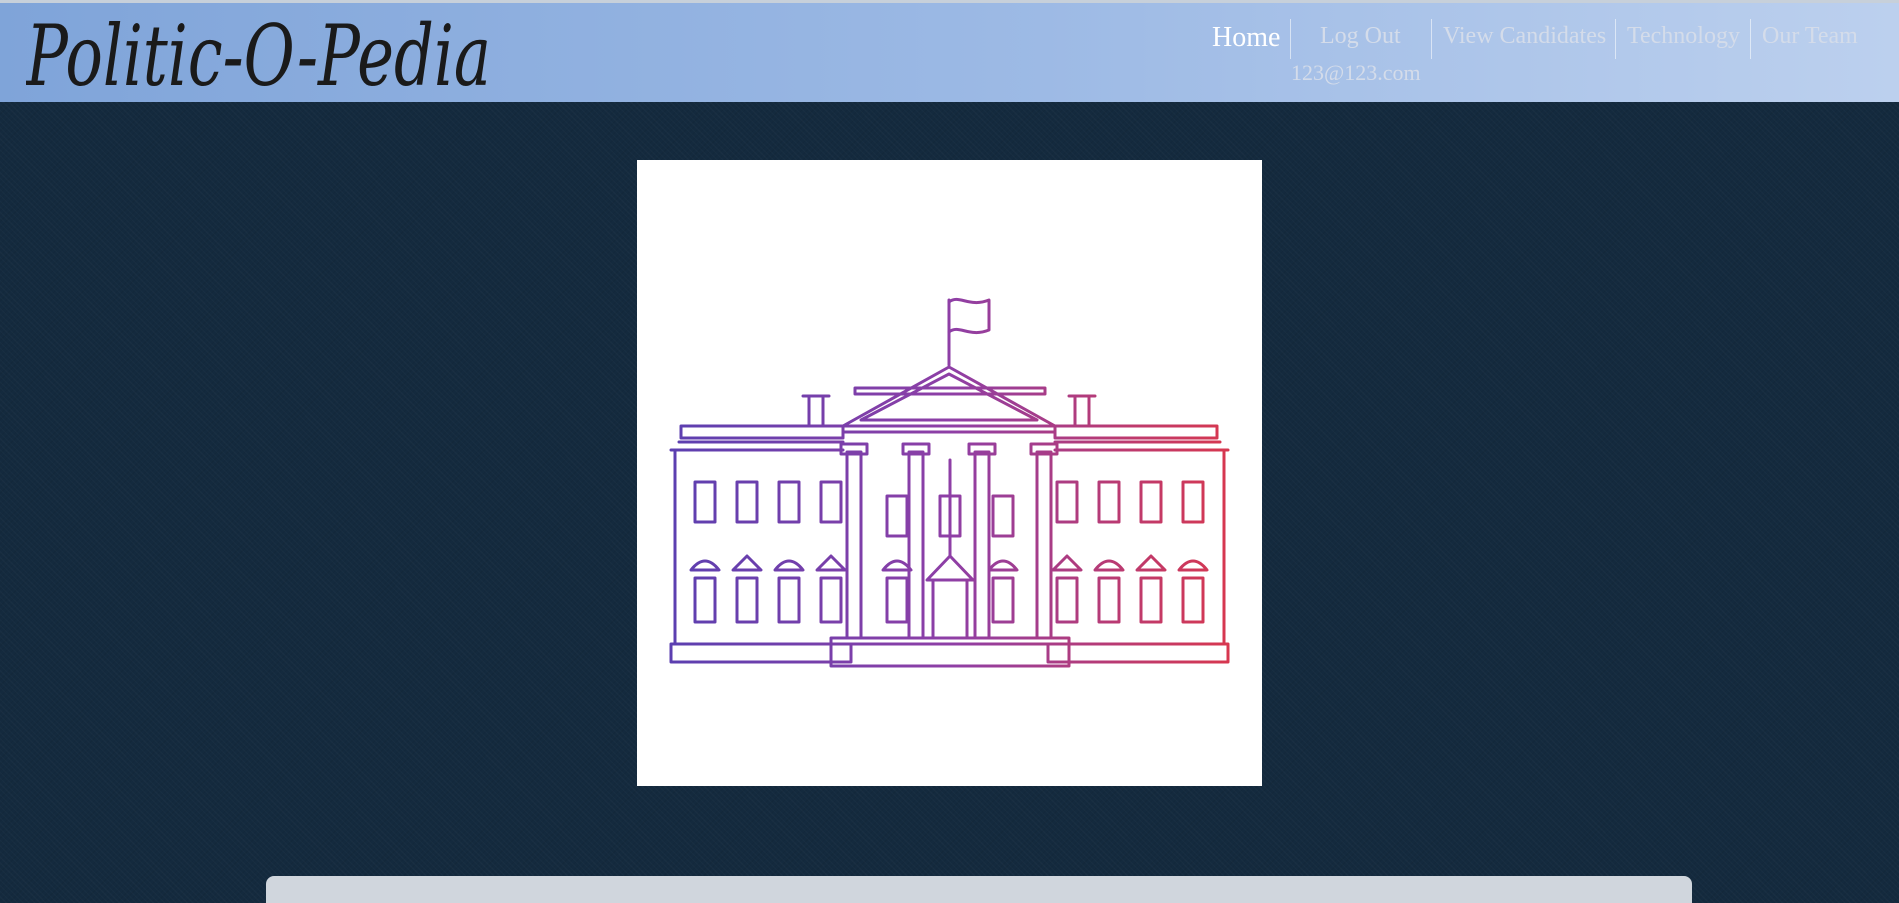 Image resolution: width=1899 pixels, height=903 pixels. What do you see at coordinates (1360, 36) in the screenshot?
I see `nav-logout-link: Log Out` at bounding box center [1360, 36].